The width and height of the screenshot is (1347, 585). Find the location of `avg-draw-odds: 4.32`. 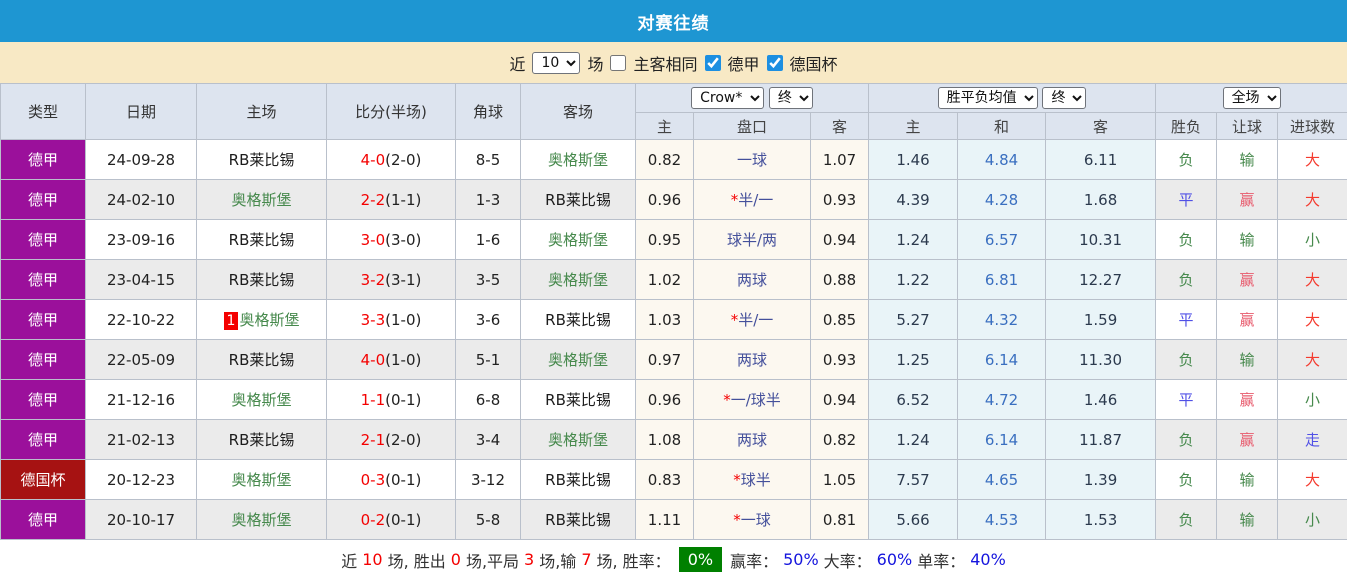

avg-draw-odds: 4.32 is located at coordinates (1002, 319).